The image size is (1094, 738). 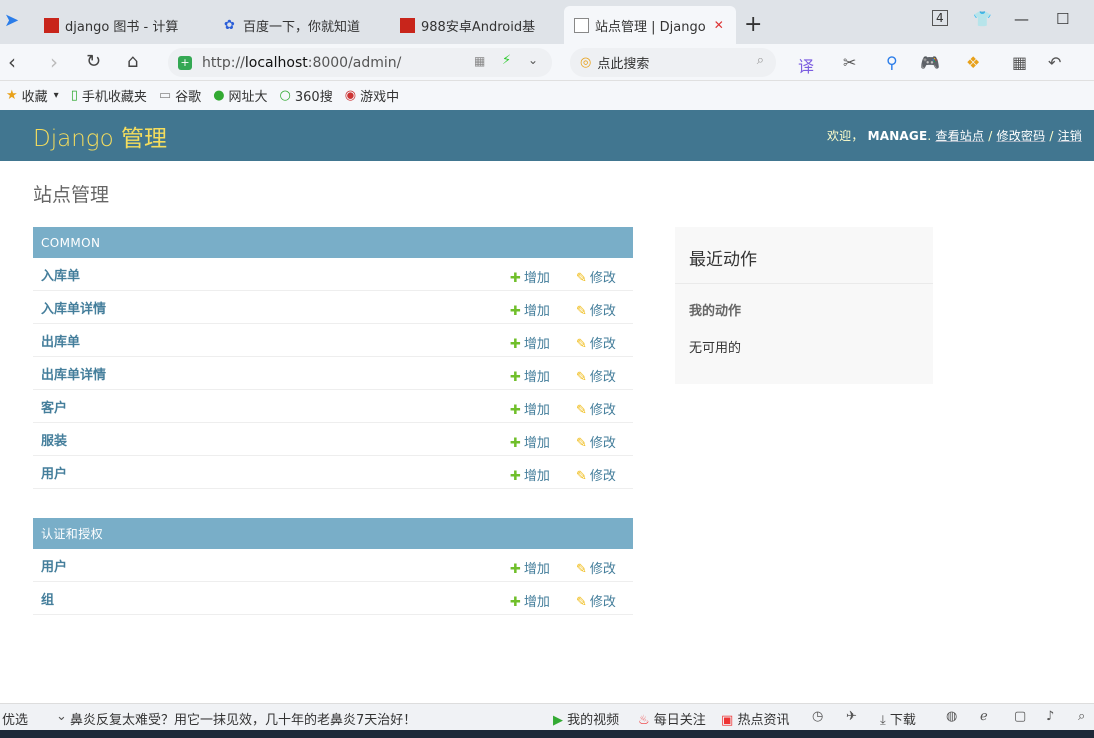 I want to click on clock-icon: ◷, so click(x=817, y=716).